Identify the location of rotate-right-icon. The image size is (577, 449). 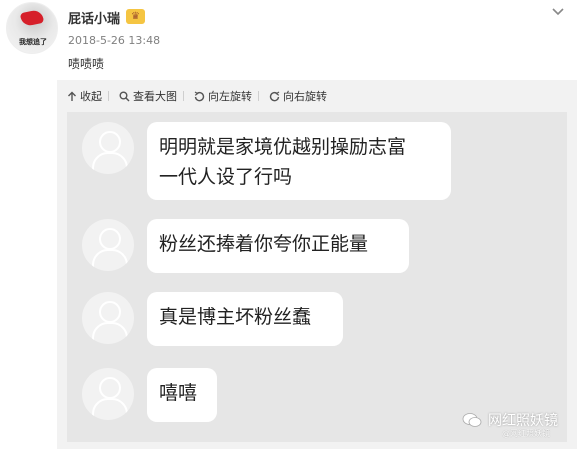
(274, 95).